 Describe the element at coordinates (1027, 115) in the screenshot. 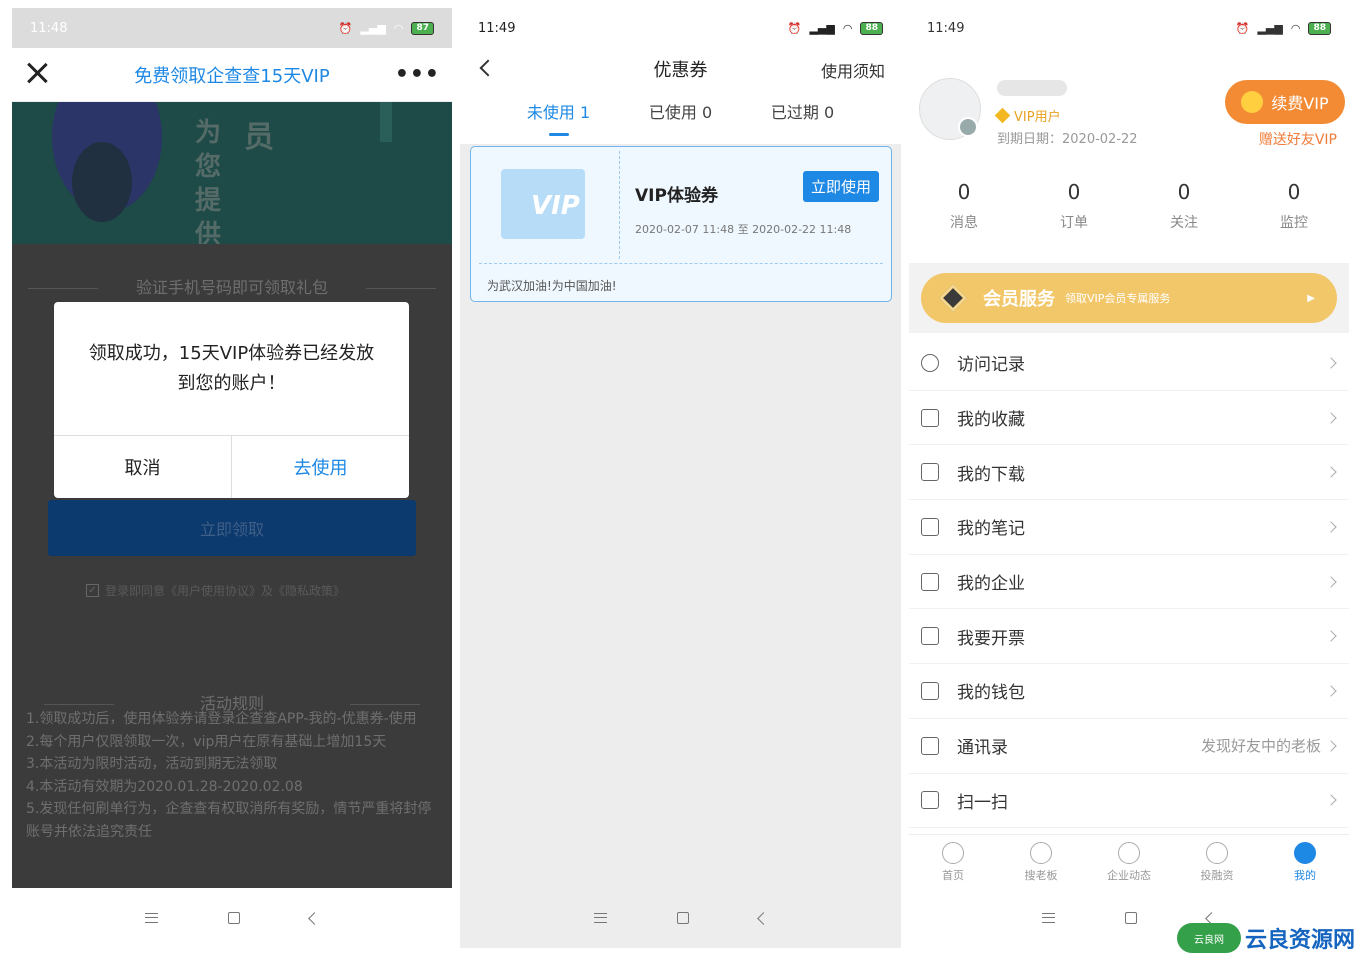

I see `vip-user-badge: VIP用户` at that location.